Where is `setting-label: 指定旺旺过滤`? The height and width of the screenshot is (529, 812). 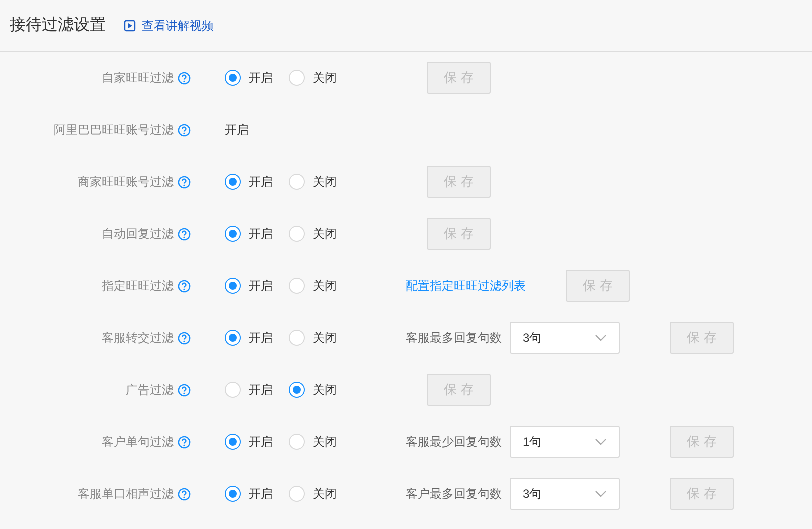
setting-label: 指定旺旺过滤 is located at coordinates (138, 286).